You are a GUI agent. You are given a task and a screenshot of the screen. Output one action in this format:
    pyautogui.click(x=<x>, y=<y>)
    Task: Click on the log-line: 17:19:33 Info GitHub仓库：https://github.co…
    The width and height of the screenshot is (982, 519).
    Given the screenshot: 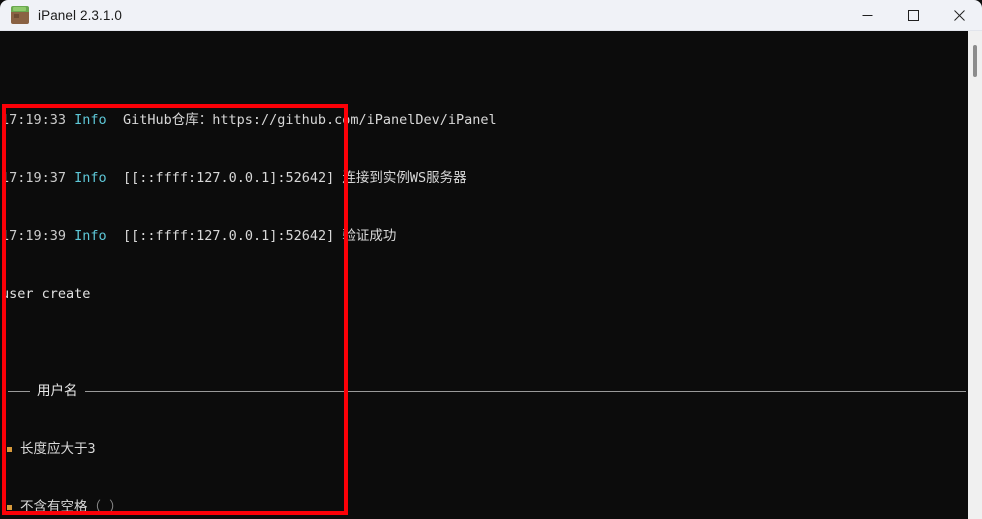 What is the action you would take?
    pyautogui.click(x=484, y=120)
    